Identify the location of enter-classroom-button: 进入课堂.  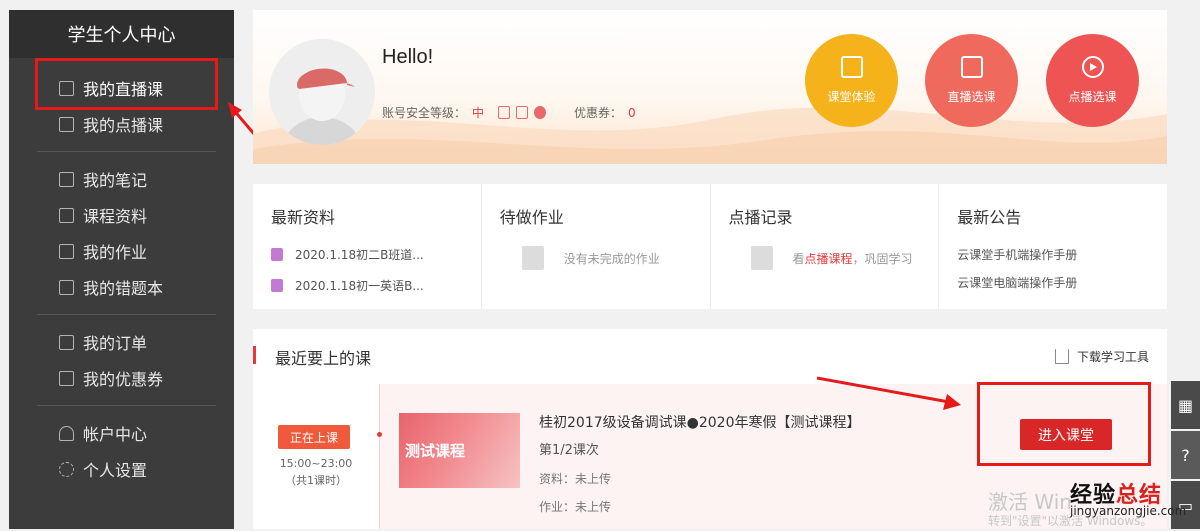
(1066, 434).